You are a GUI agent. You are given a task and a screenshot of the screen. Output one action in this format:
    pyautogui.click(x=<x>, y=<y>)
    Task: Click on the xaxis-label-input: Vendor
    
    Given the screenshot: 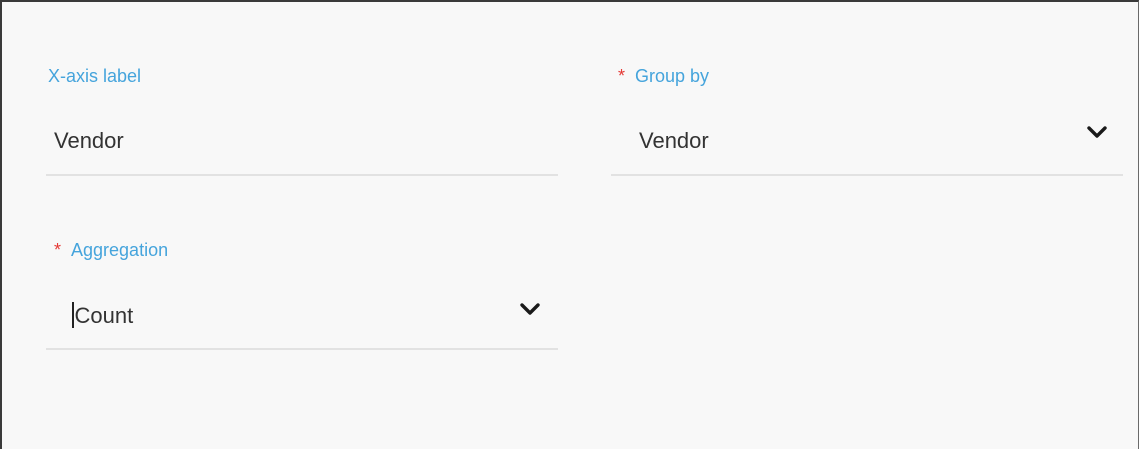 What is the action you would take?
    pyautogui.click(x=89, y=141)
    